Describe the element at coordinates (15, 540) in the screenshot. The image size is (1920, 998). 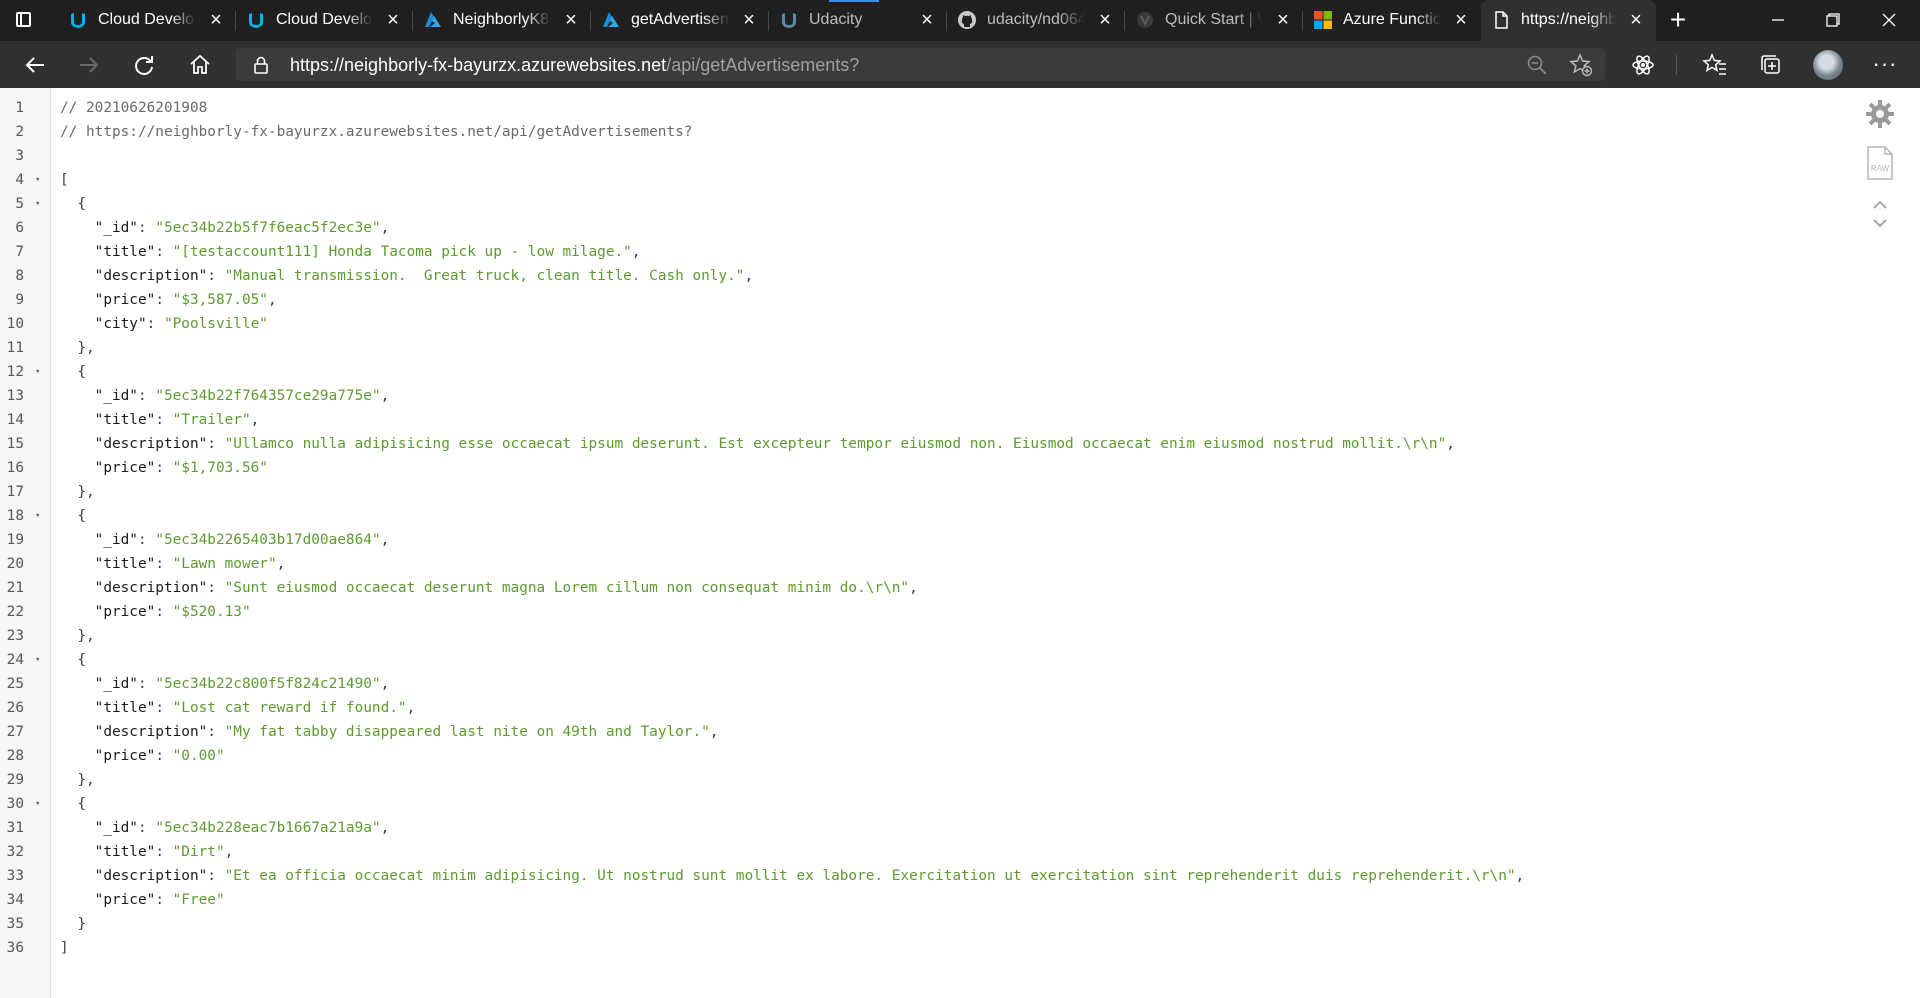
I see `line-number: 19` at that location.